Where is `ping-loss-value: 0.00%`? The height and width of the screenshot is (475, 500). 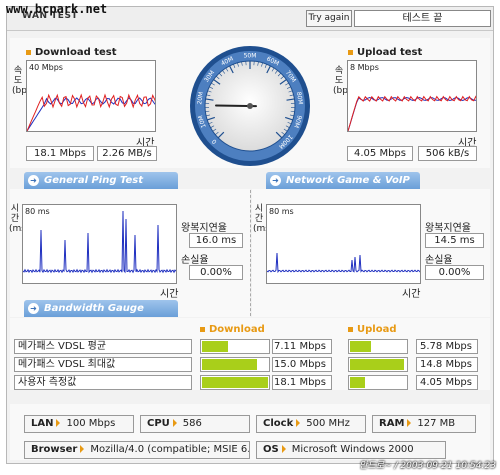
ping-loss-value: 0.00% is located at coordinates (216, 272).